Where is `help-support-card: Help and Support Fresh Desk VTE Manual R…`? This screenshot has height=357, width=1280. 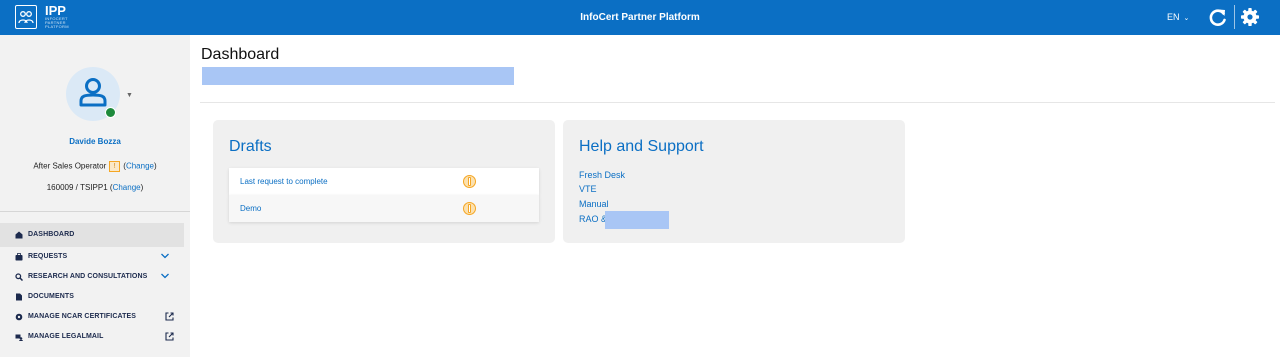 help-support-card: Help and Support Fresh Desk VTE Manual R… is located at coordinates (734, 181).